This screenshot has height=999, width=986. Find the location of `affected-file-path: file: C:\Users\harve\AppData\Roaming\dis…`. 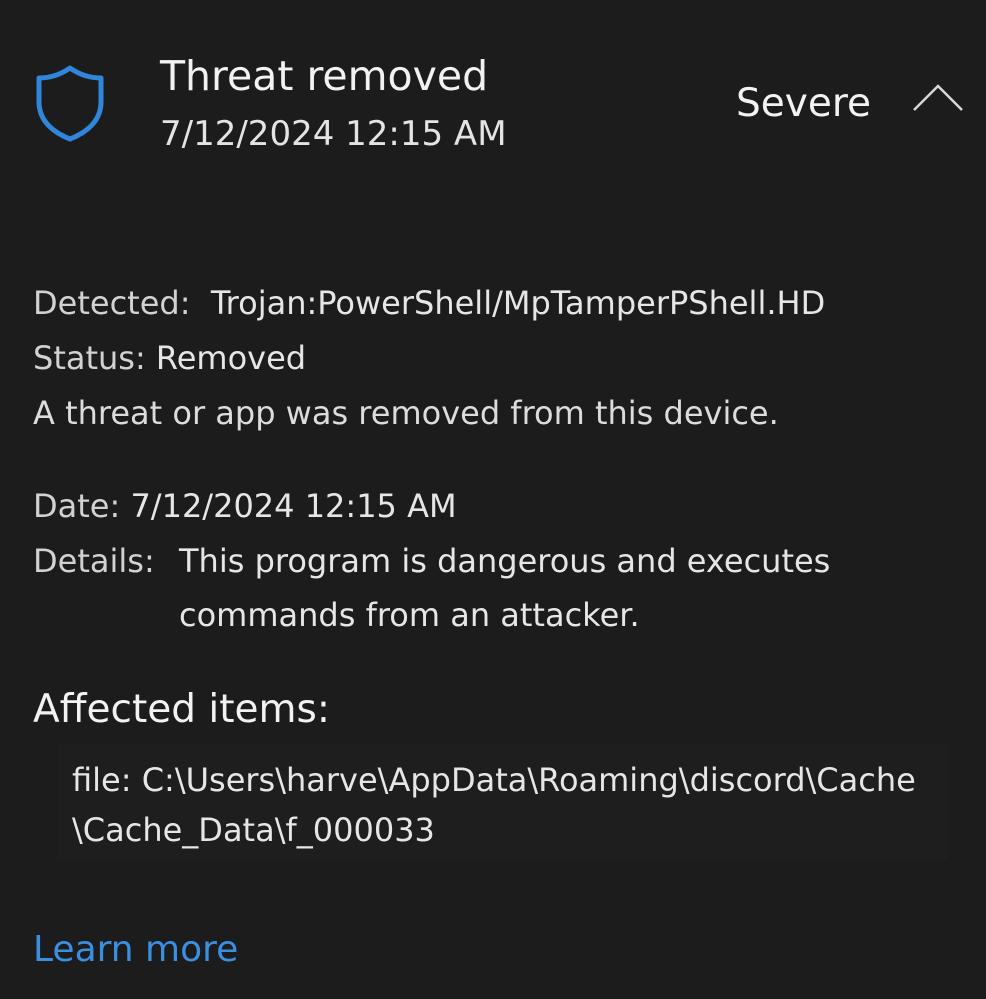

affected-file-path: file: C:\Users\harve\AppData\Roaming\dis… is located at coordinates (494, 805).